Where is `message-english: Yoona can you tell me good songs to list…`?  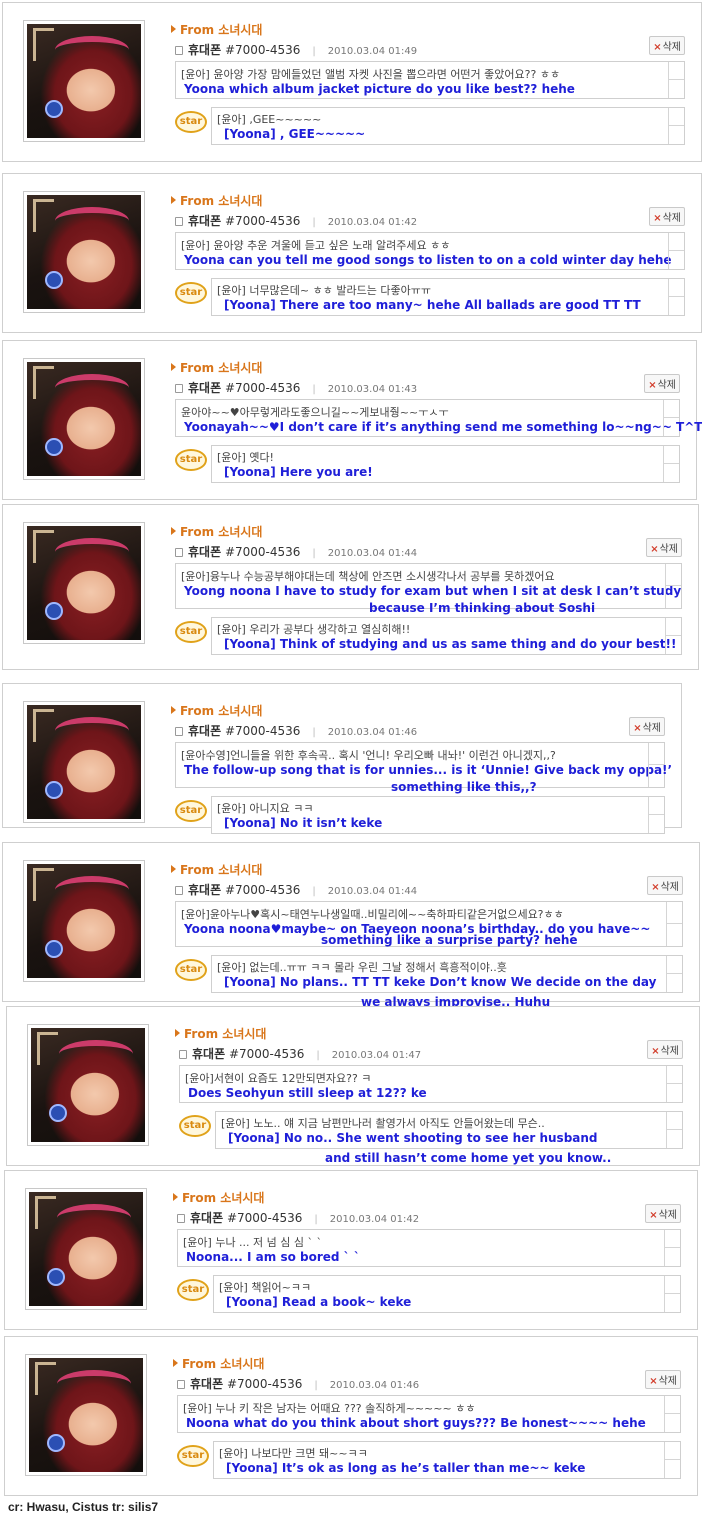 message-english: Yoona can you tell me good songs to list… is located at coordinates (428, 260).